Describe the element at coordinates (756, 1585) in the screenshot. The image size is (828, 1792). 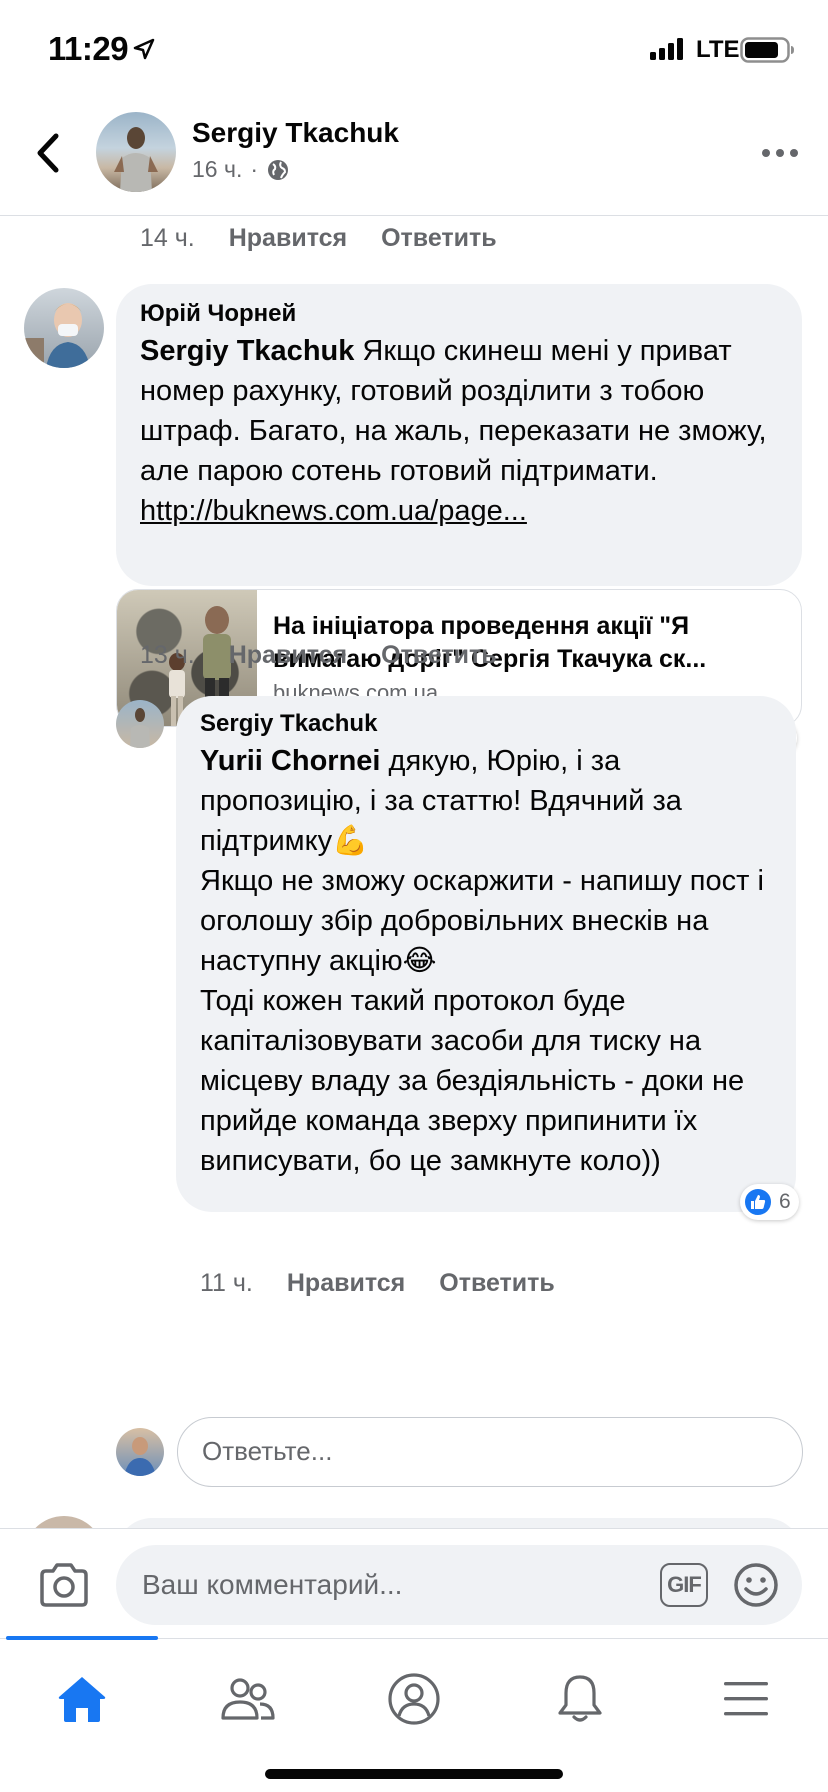
I see `emoji-icon` at that location.